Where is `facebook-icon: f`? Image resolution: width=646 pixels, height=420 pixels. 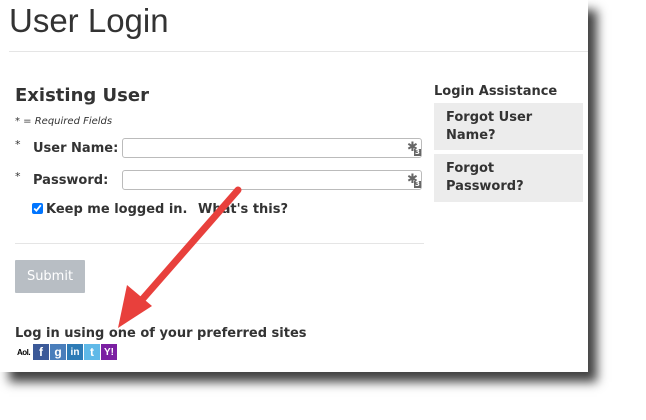 facebook-icon: f is located at coordinates (41, 352).